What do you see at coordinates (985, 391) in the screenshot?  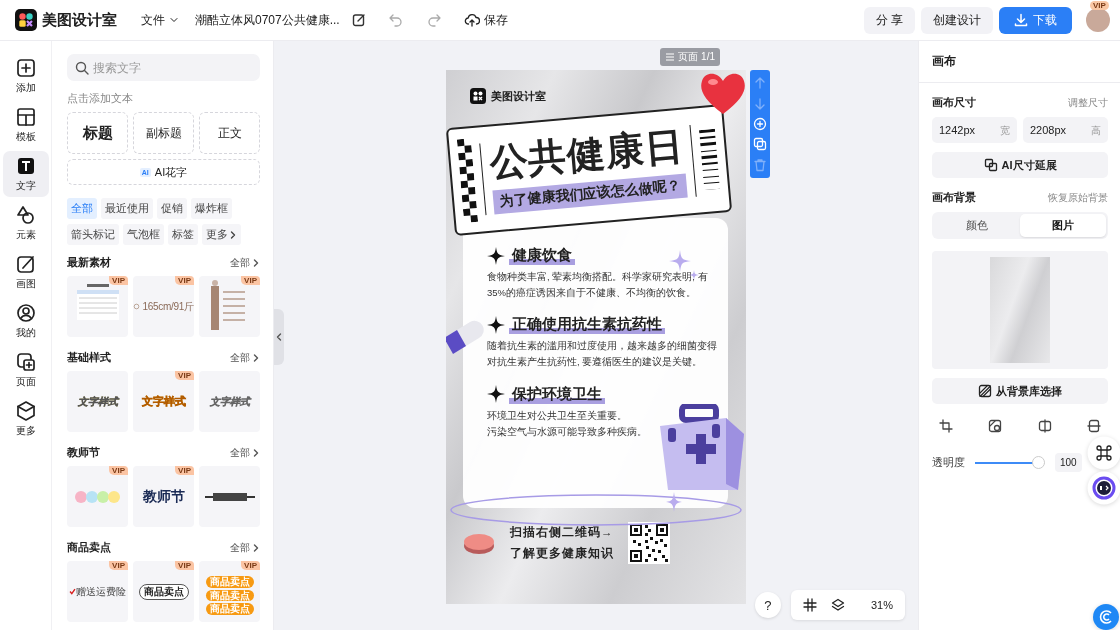 I see `hatch-icon` at bounding box center [985, 391].